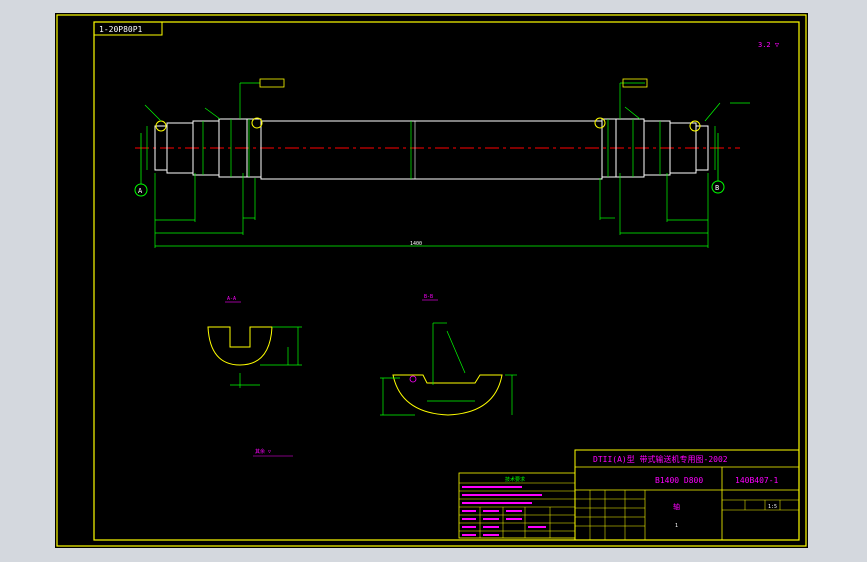 The image size is (867, 562). What do you see at coordinates (231, 299) in the screenshot?
I see `section-a-title: A-A` at bounding box center [231, 299].